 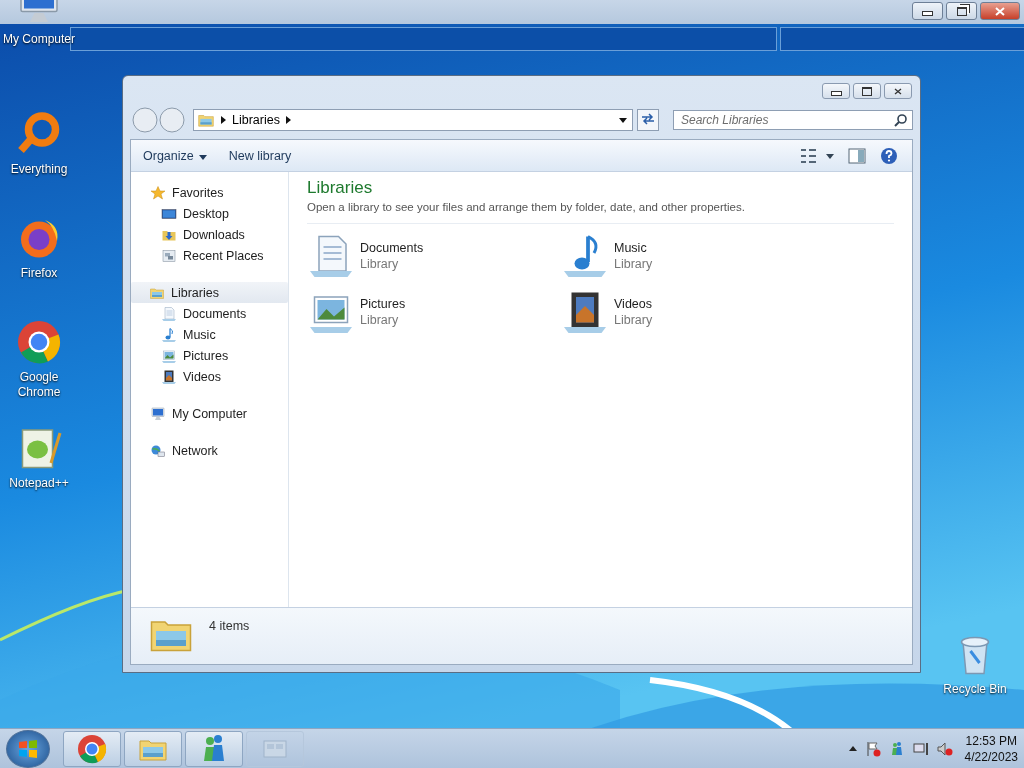 What do you see at coordinates (633, 304) in the screenshot?
I see `library-name: Videos` at bounding box center [633, 304].